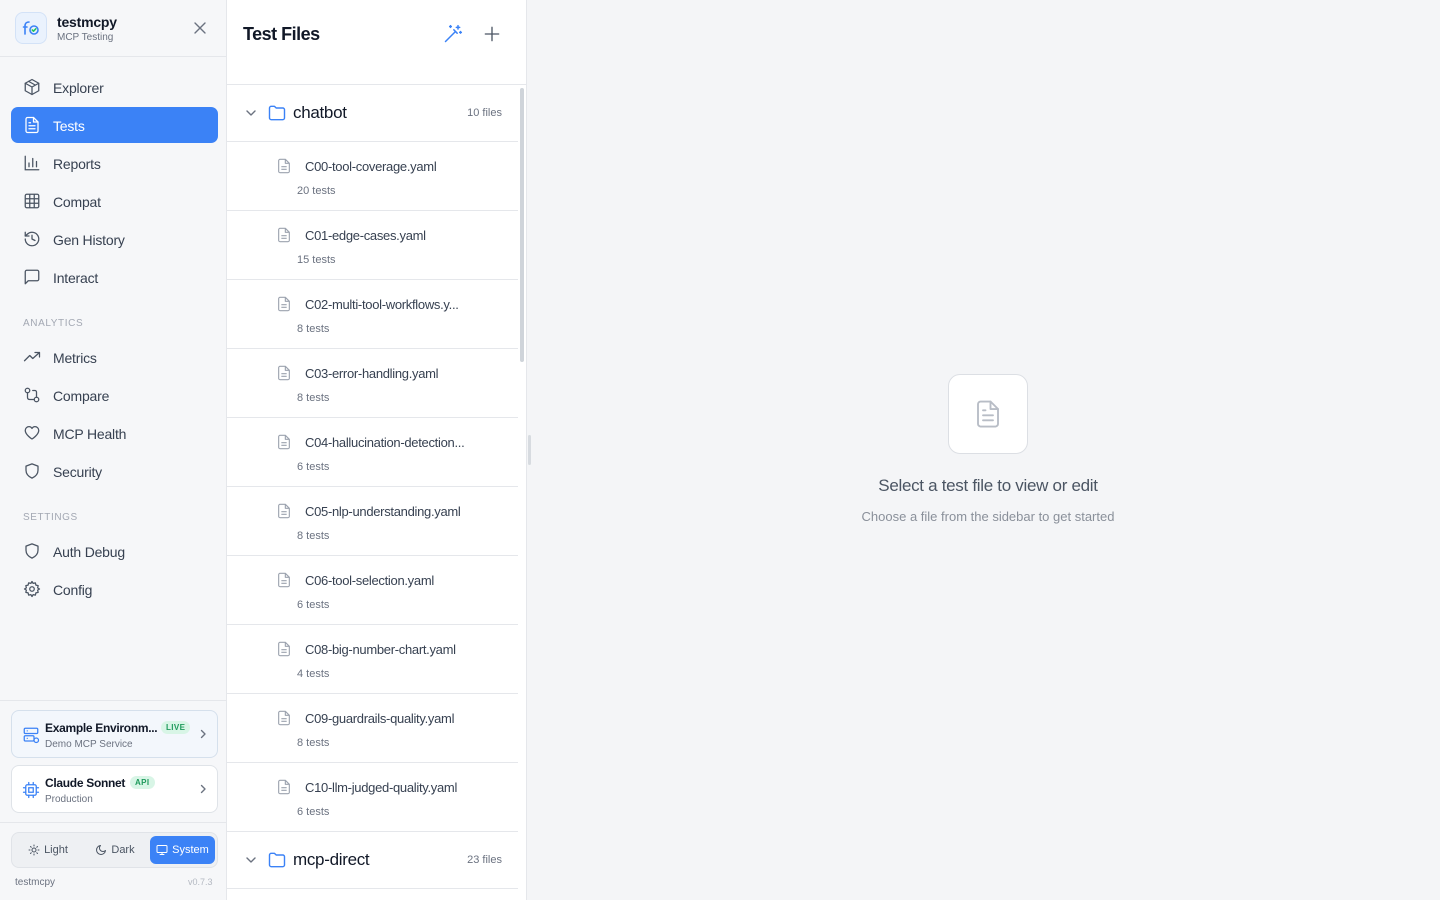 This screenshot has height=900, width=1440. Describe the element at coordinates (32, 356) in the screenshot. I see `trending-up-icon` at that location.